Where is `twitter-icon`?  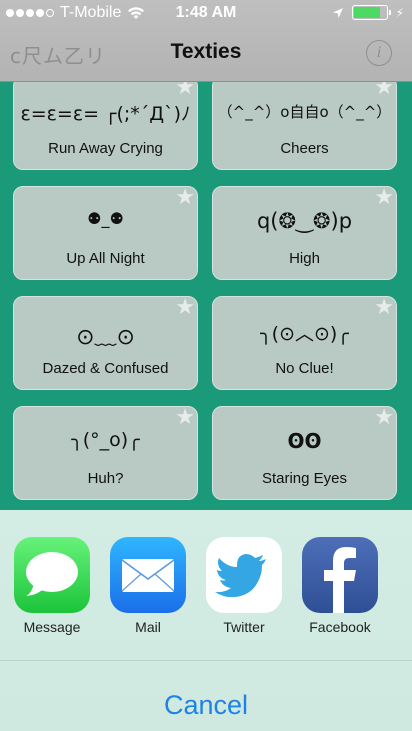 twitter-icon is located at coordinates (244, 575).